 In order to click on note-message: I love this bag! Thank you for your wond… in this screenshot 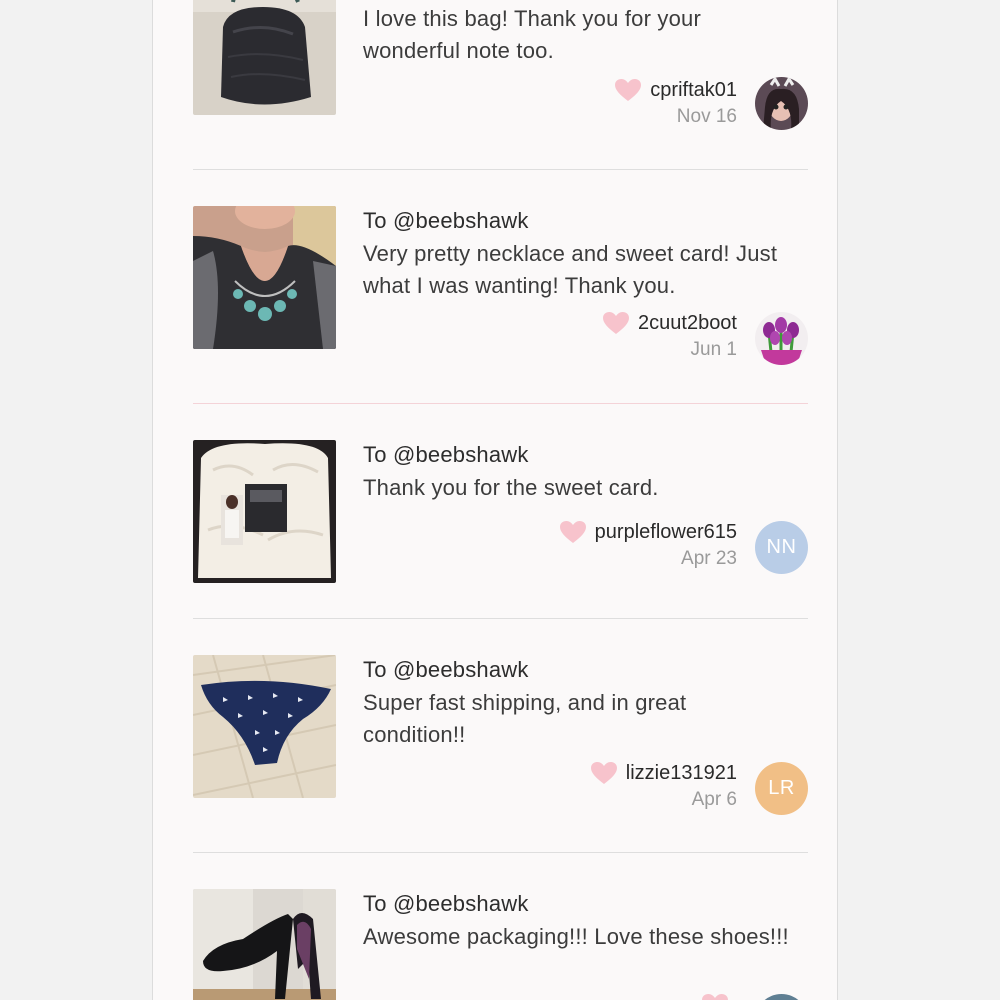, I will do `click(532, 34)`.